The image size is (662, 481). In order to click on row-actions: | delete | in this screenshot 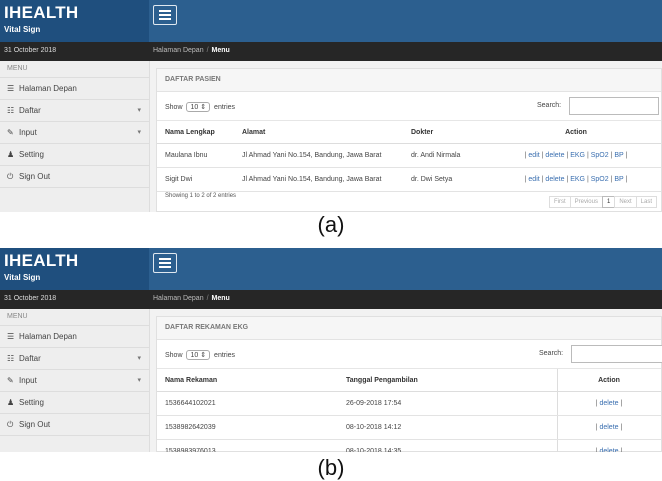, I will do `click(609, 403)`.